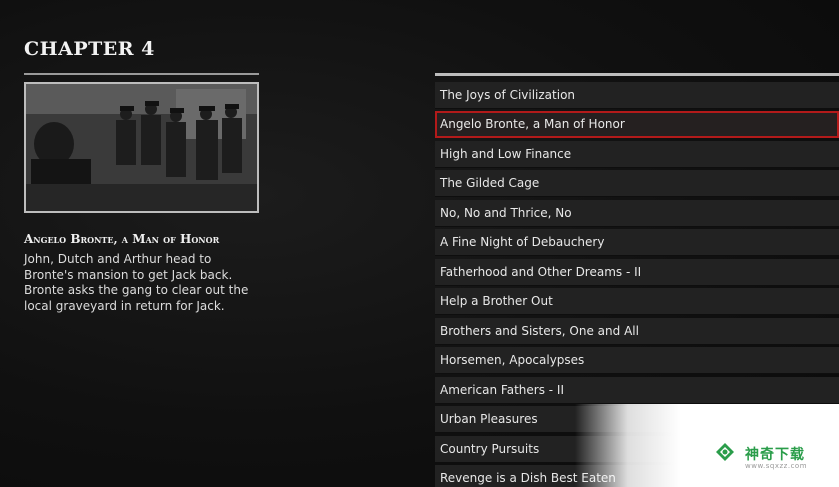  I want to click on mission-row: Brothers and Sisters, One and All, so click(637, 331).